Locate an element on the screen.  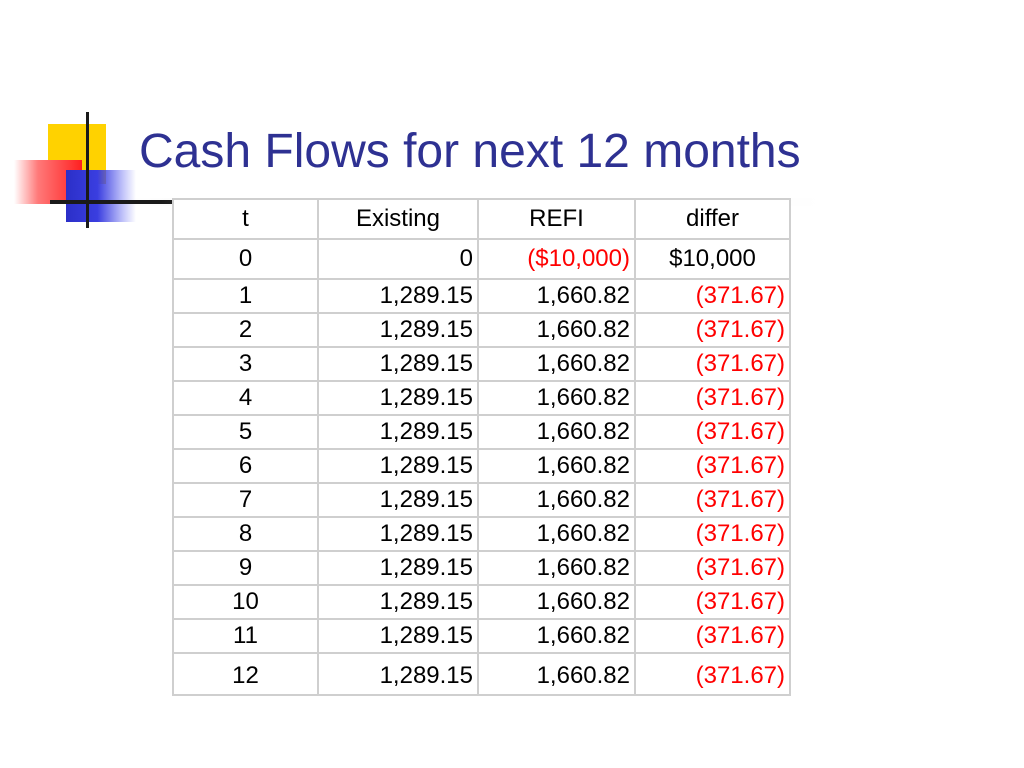
table-row: 4 1,289.15 1,660.82 (371.67) is located at coordinates (481, 398).